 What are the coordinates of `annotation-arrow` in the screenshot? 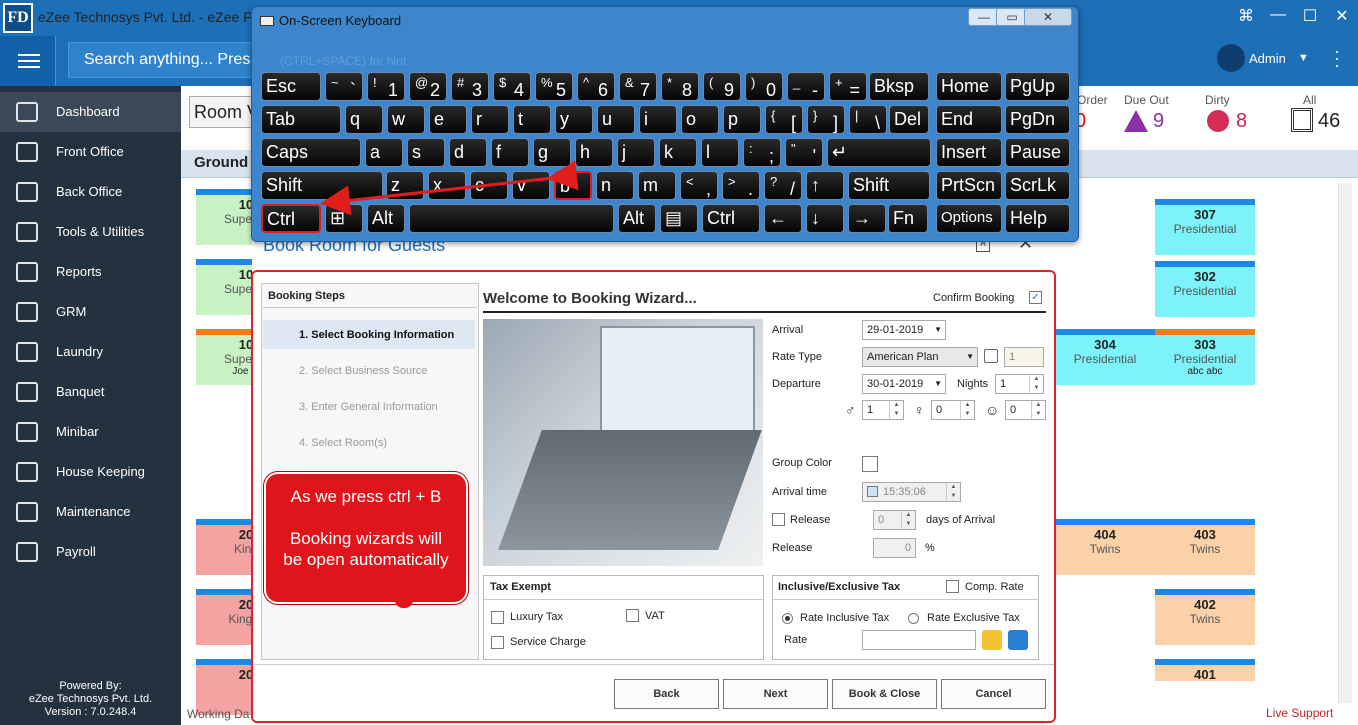 It's located at (449, 188).